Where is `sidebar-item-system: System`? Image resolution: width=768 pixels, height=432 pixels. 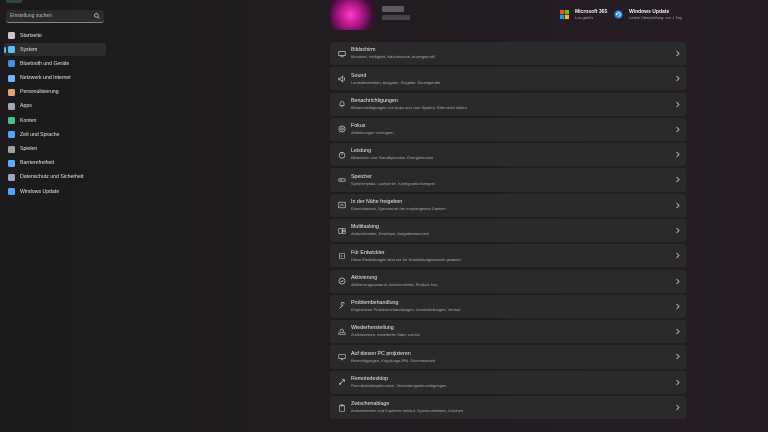
sidebar-item-system: System is located at coordinates (55, 50).